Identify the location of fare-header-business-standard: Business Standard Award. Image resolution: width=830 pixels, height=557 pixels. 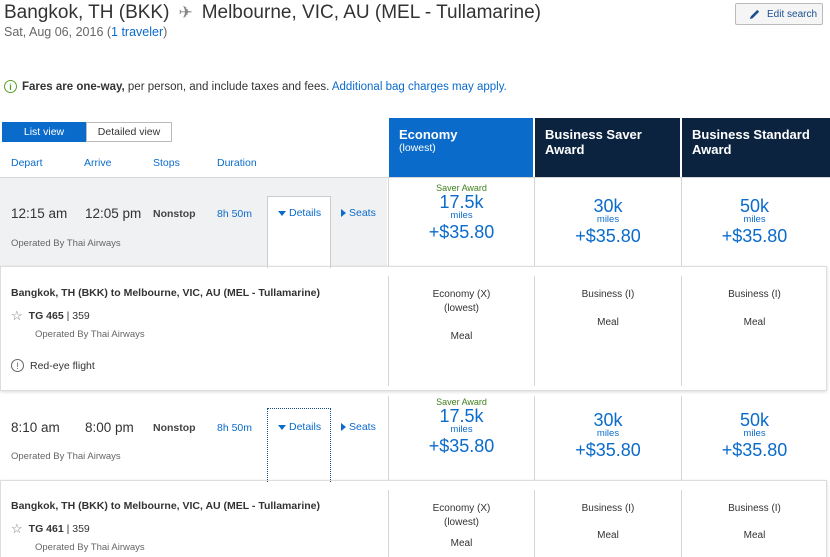
(756, 147).